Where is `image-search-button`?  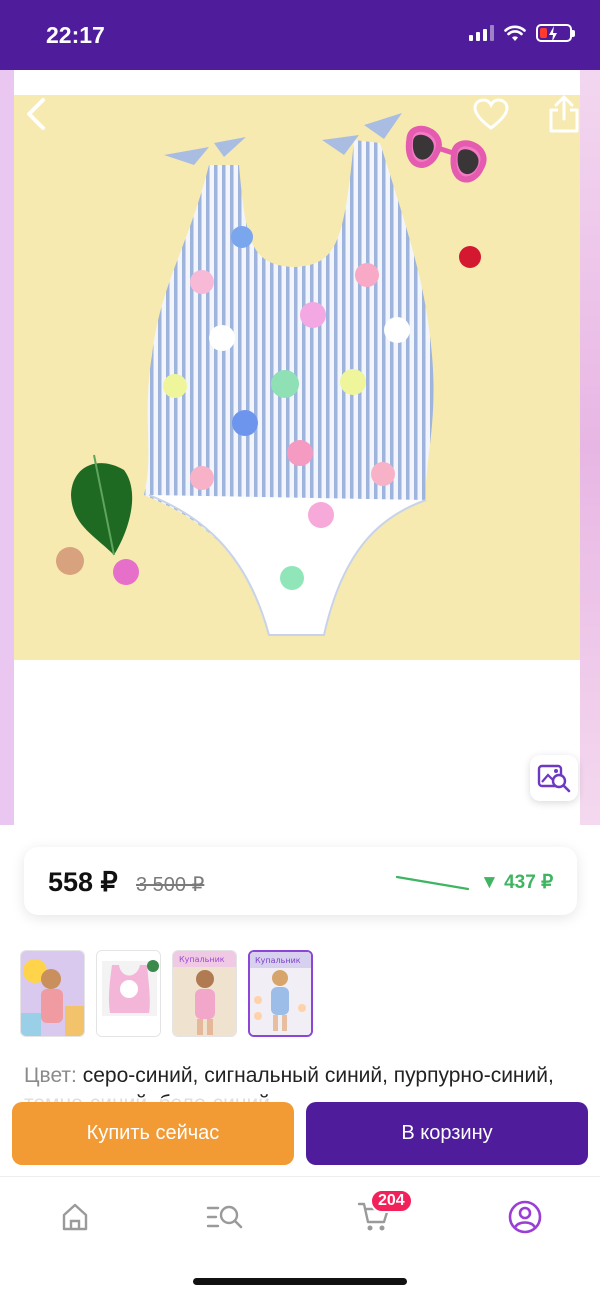 image-search-button is located at coordinates (554, 778).